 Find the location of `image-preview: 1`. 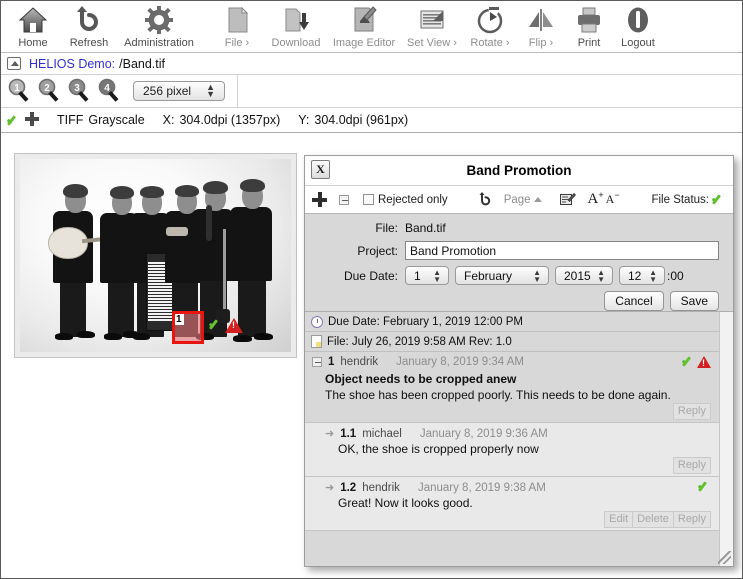

image-preview: 1 is located at coordinates (155, 255).